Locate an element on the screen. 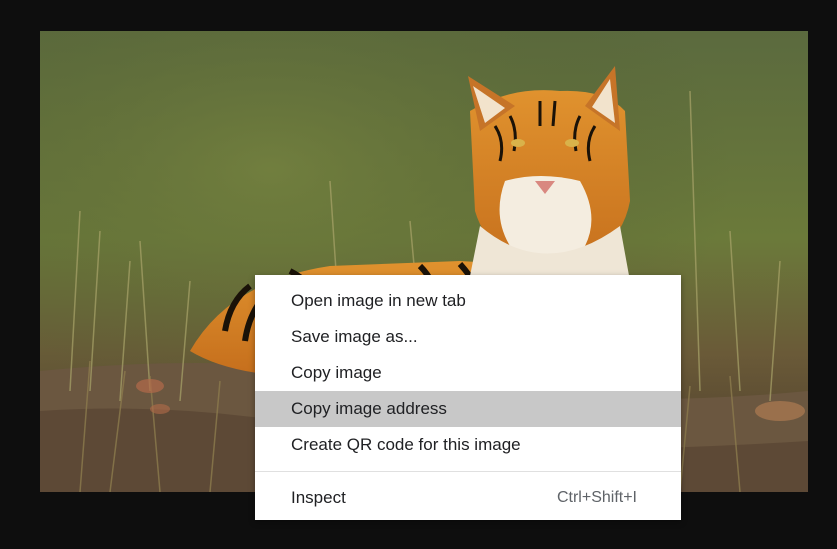 This screenshot has width=837, height=549. menu-item-label: Copy image address is located at coordinates (369, 408).